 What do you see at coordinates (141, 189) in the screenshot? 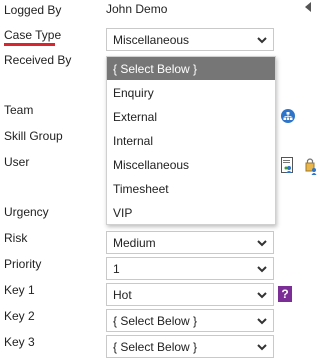
I see `dropdown-option-label: Timesheet` at bounding box center [141, 189].